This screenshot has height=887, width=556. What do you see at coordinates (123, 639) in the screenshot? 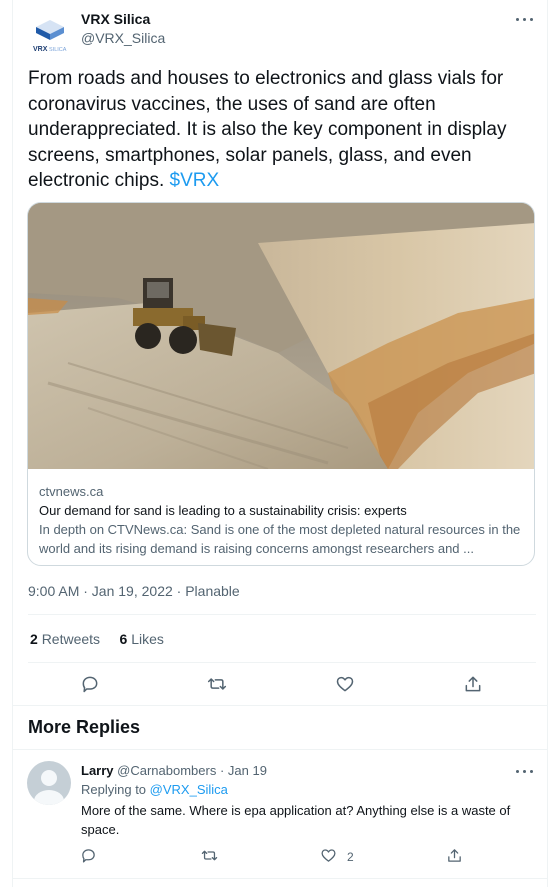
I see `likes-count: 6` at bounding box center [123, 639].